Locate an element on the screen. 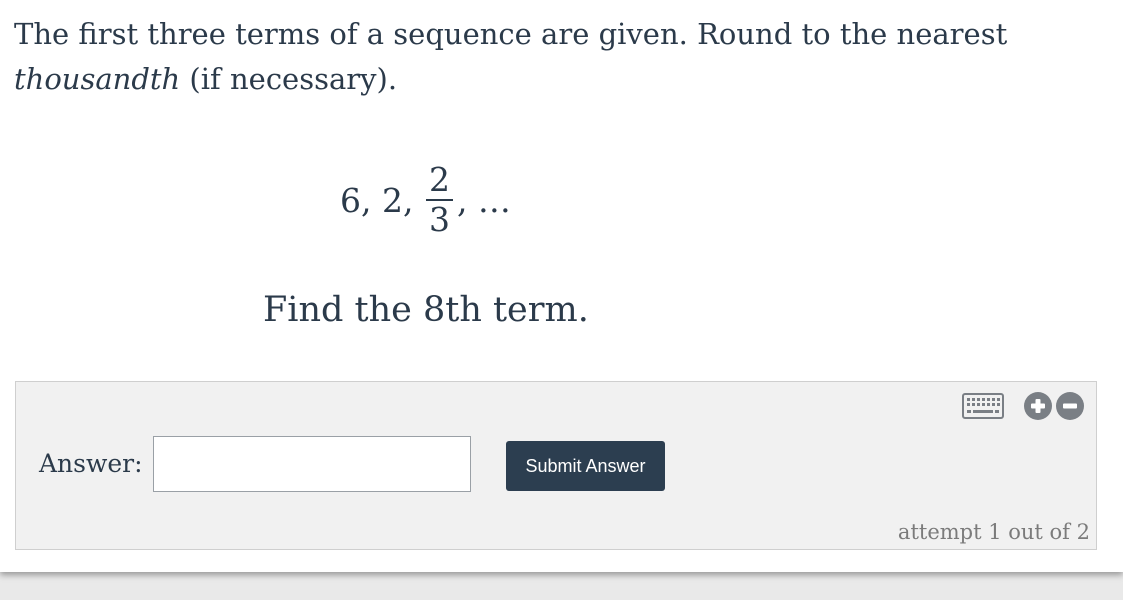  fraction-numerator: 2 is located at coordinates (439, 179).